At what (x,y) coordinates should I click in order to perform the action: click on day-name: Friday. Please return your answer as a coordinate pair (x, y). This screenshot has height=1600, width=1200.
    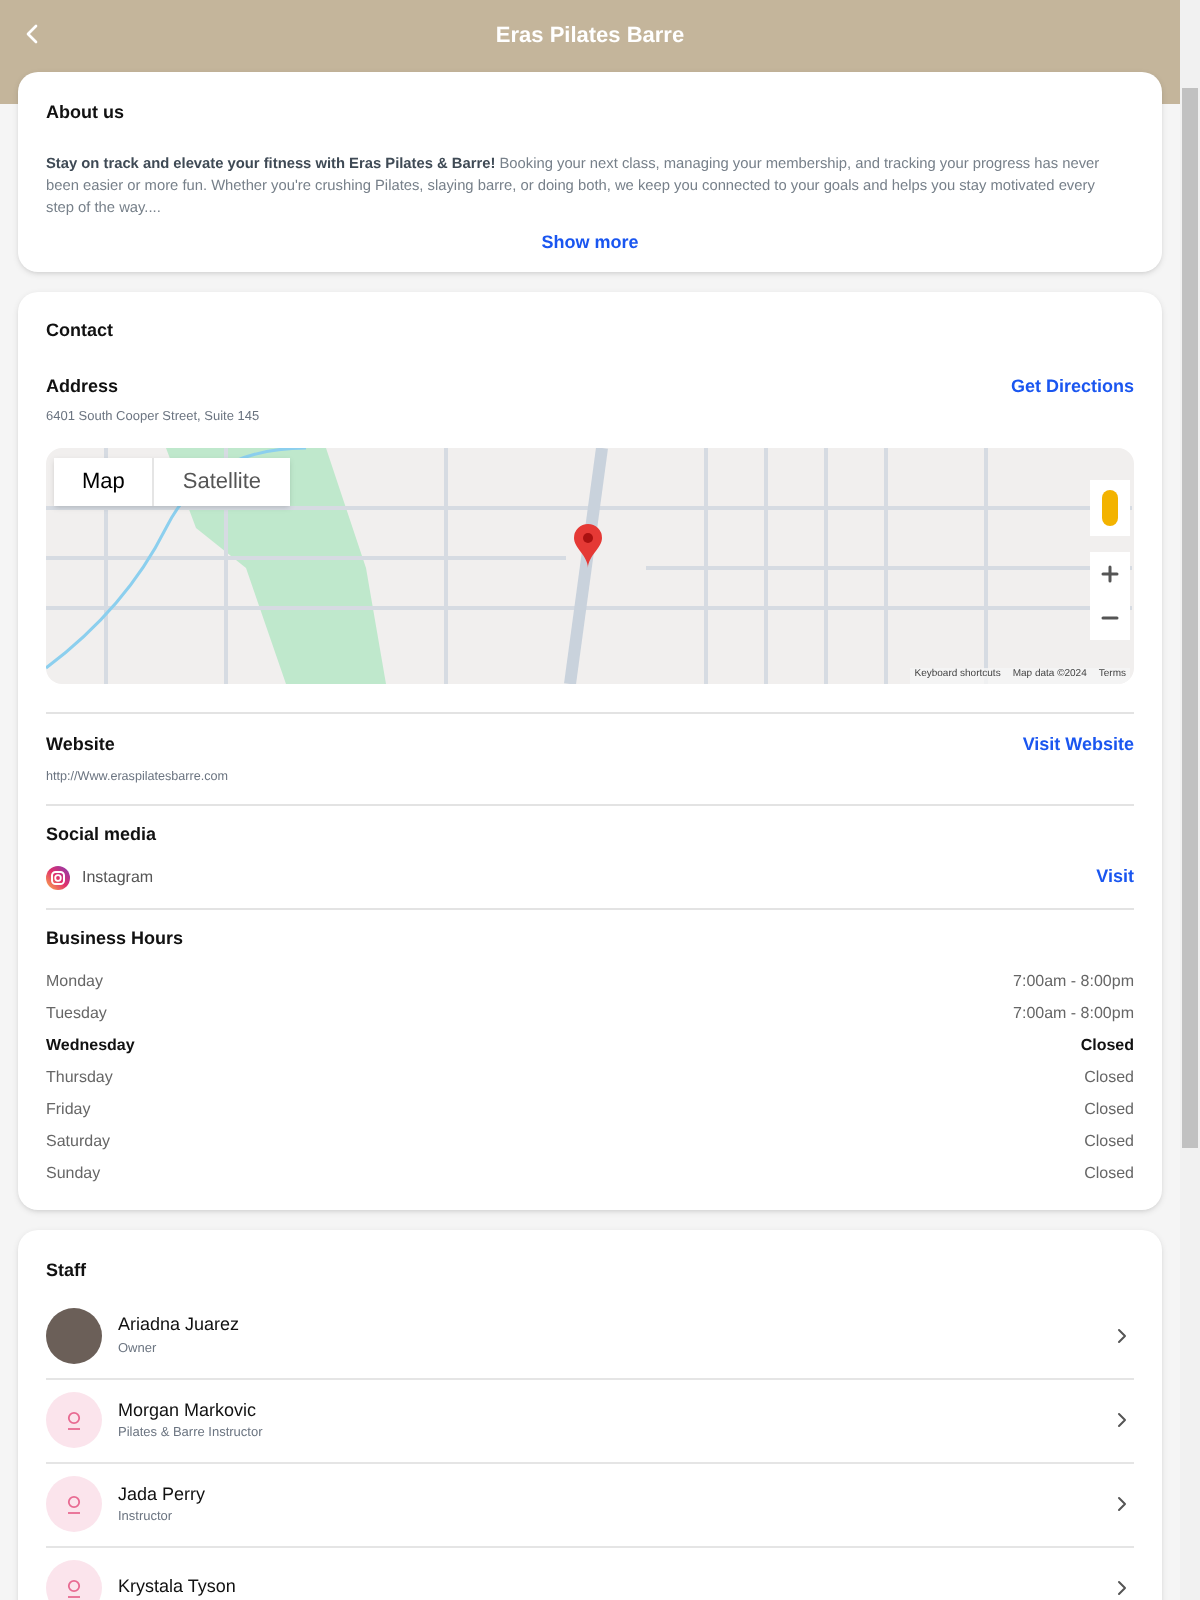
    Looking at the image, I should click on (68, 1110).